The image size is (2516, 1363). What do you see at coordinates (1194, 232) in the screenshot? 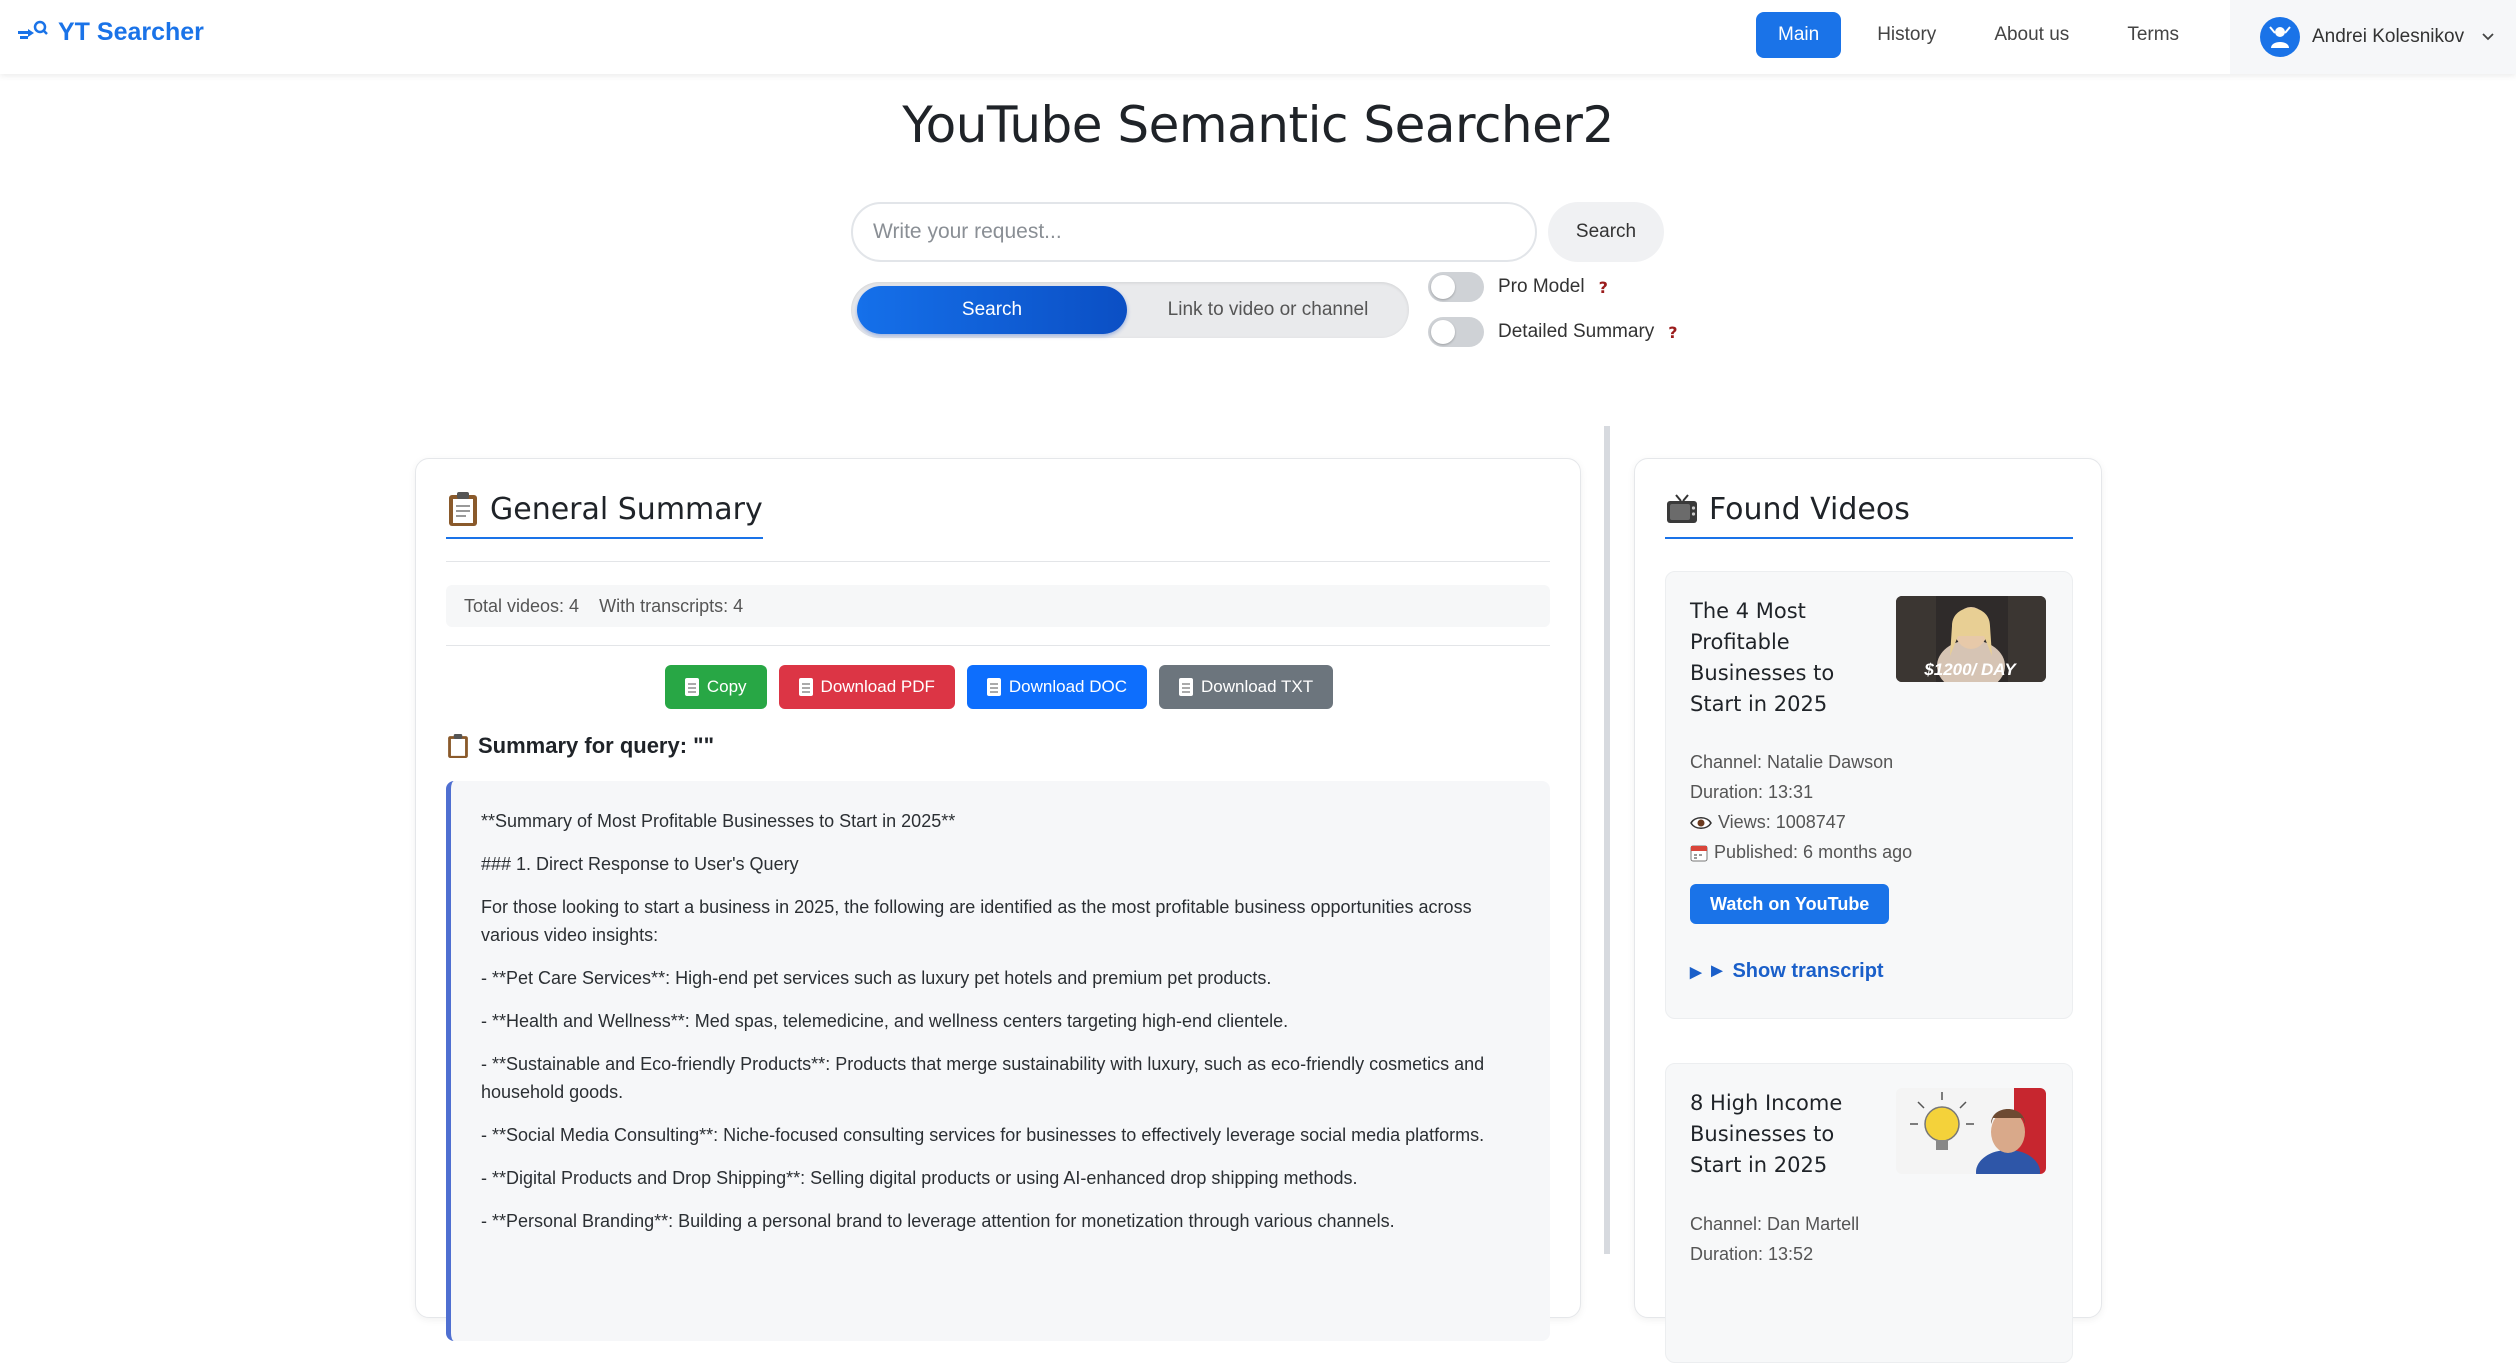
I see `search-input` at bounding box center [1194, 232].